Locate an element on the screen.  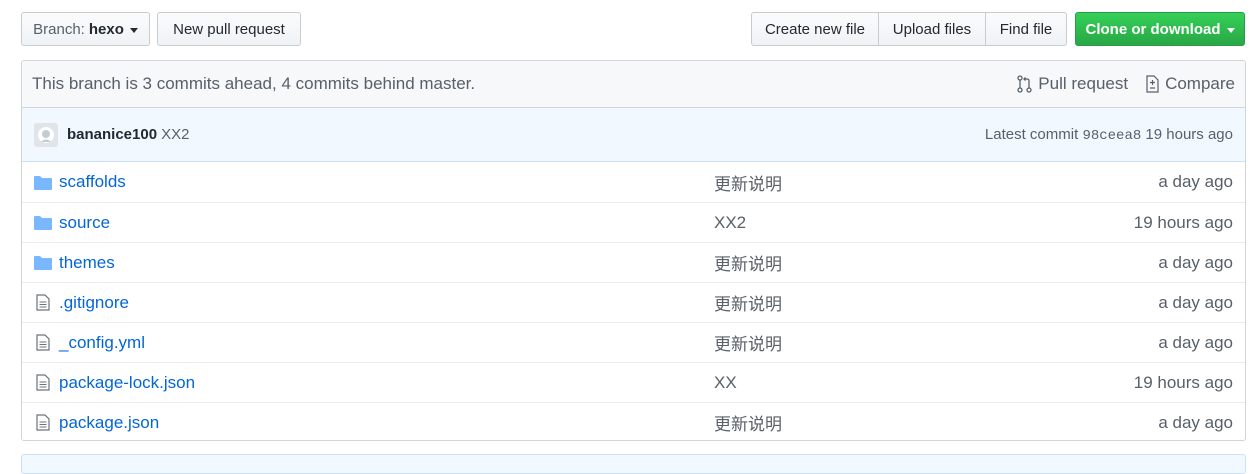
file-row: source XX2 19 hours ago is located at coordinates (633, 222).